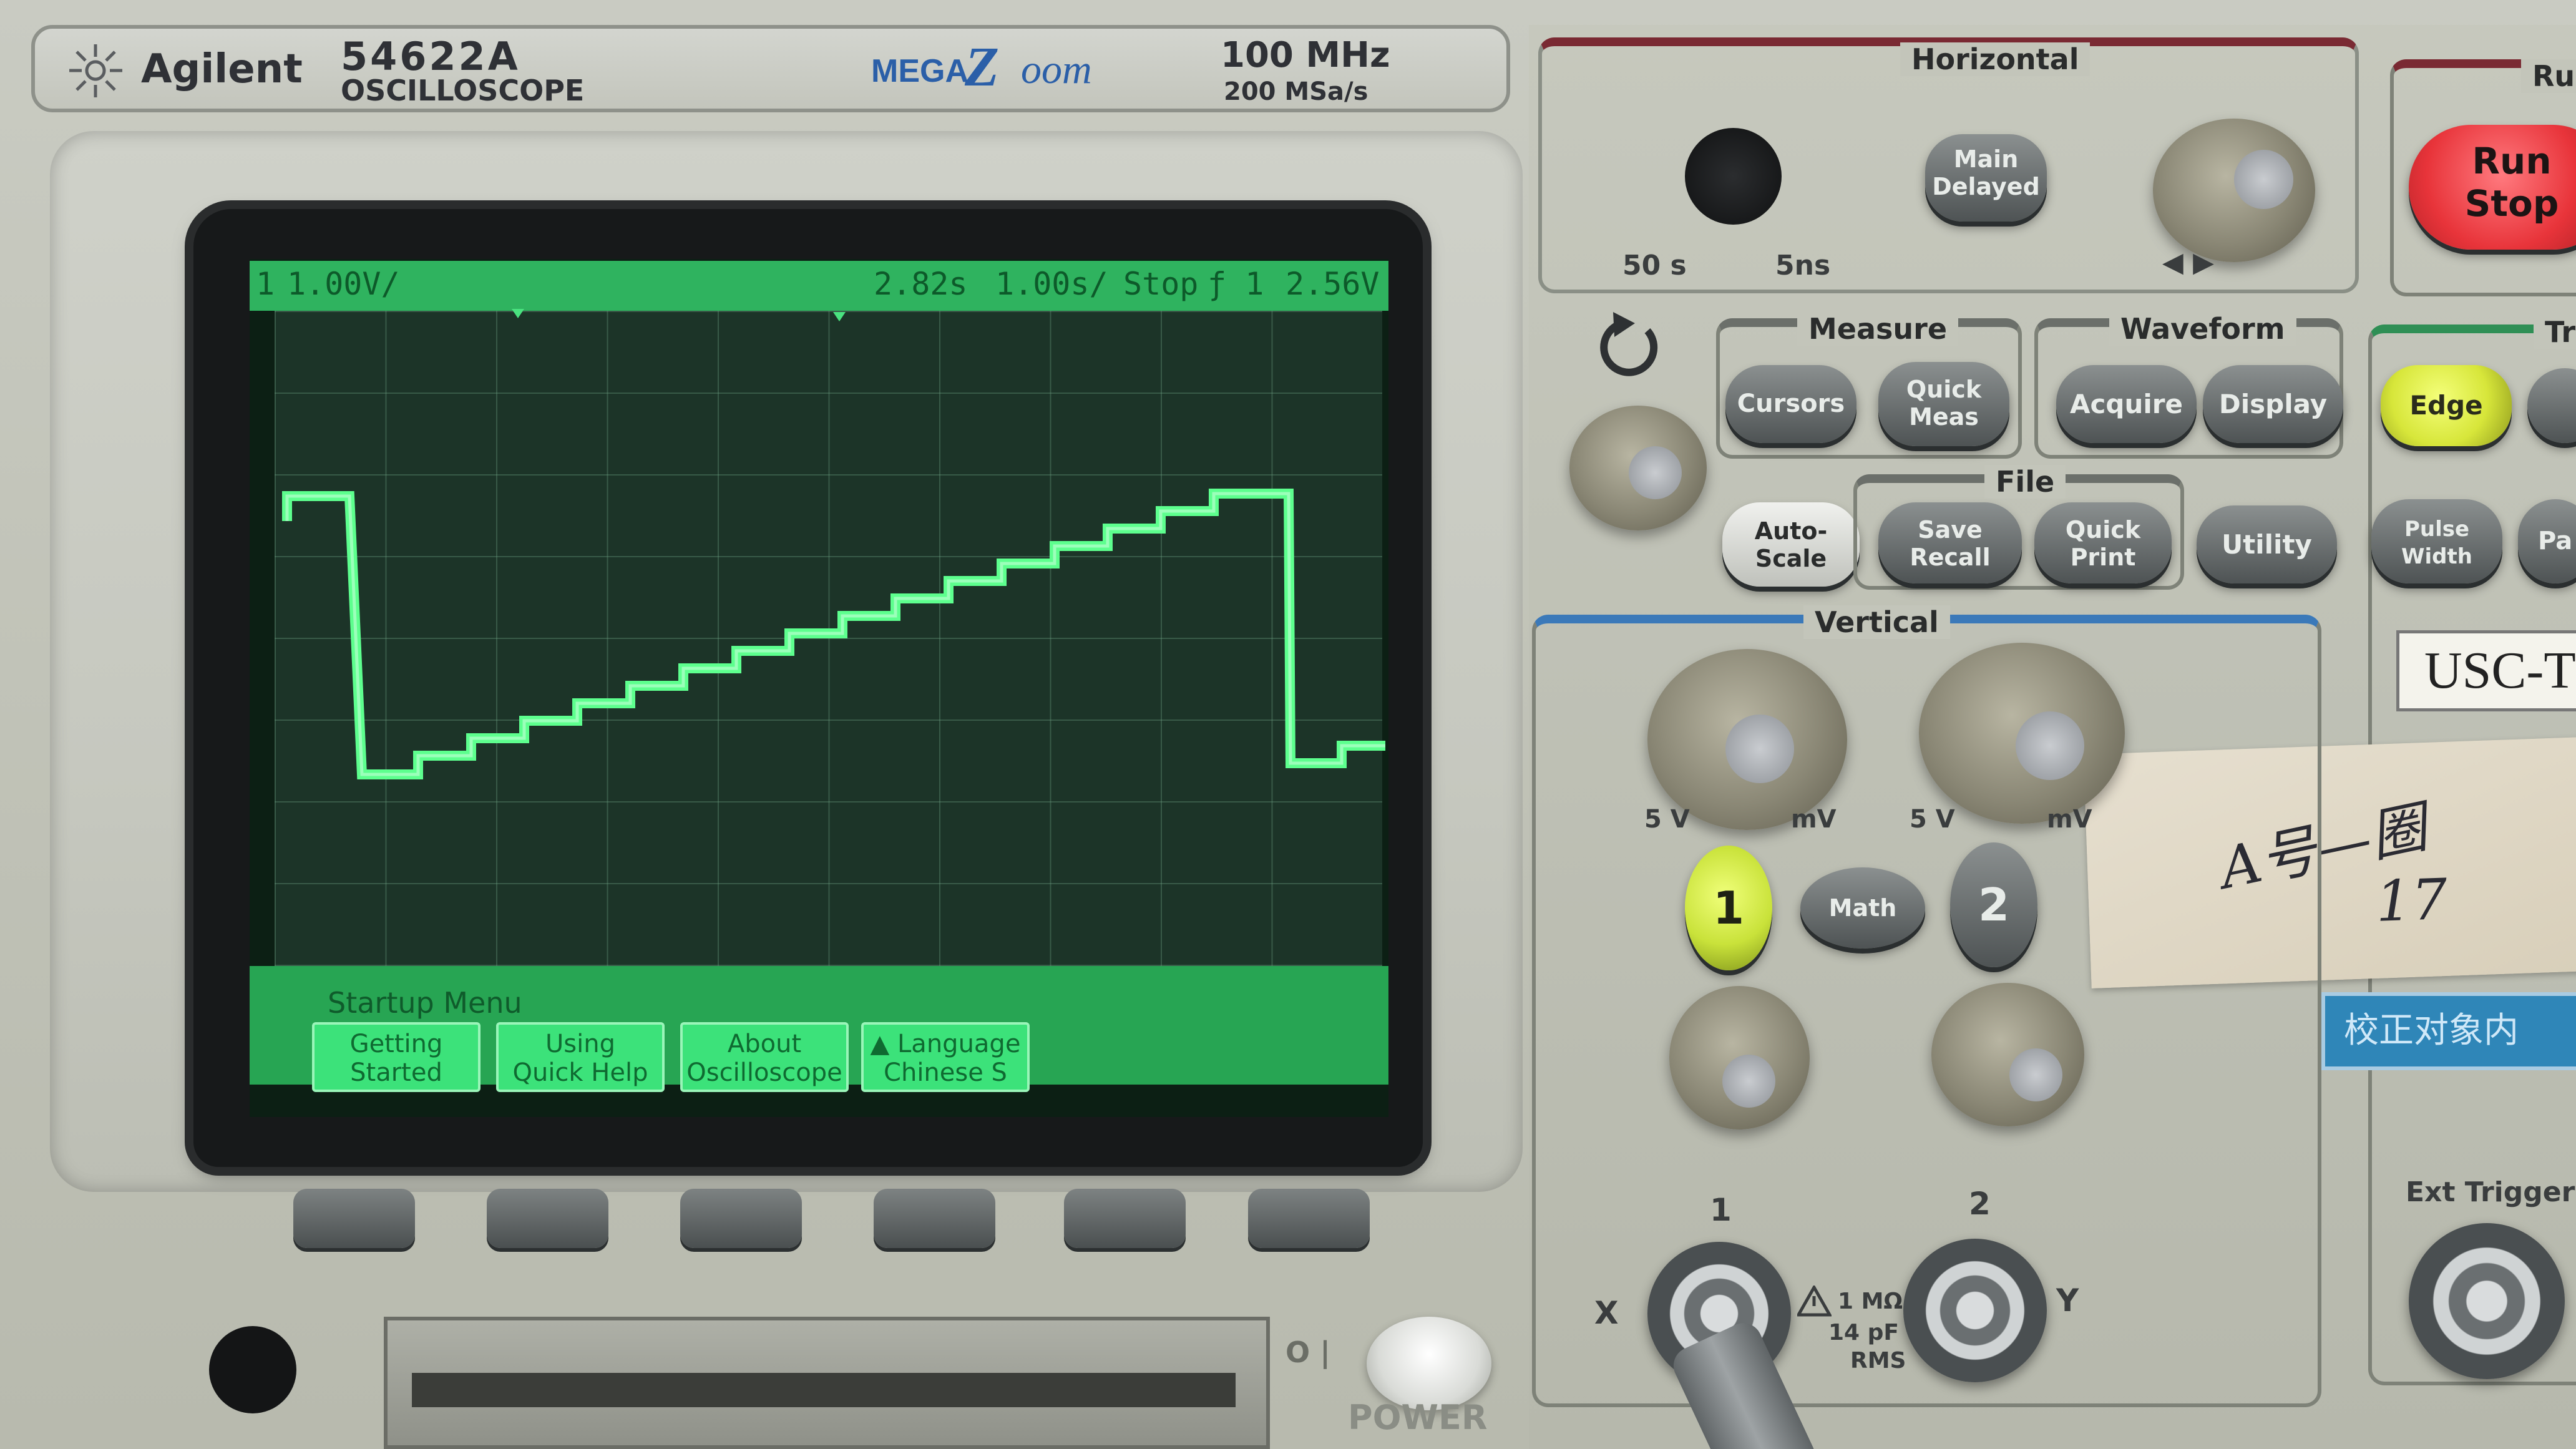 The width and height of the screenshot is (2576, 1449). I want to click on y-input-label: Y, so click(2067, 1300).